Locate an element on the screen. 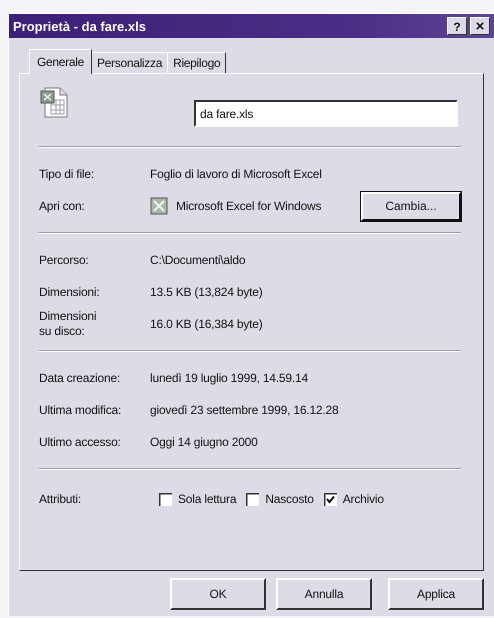  field-value: giovedì 23 settembre 1999, 16.12.28 is located at coordinates (244, 410).